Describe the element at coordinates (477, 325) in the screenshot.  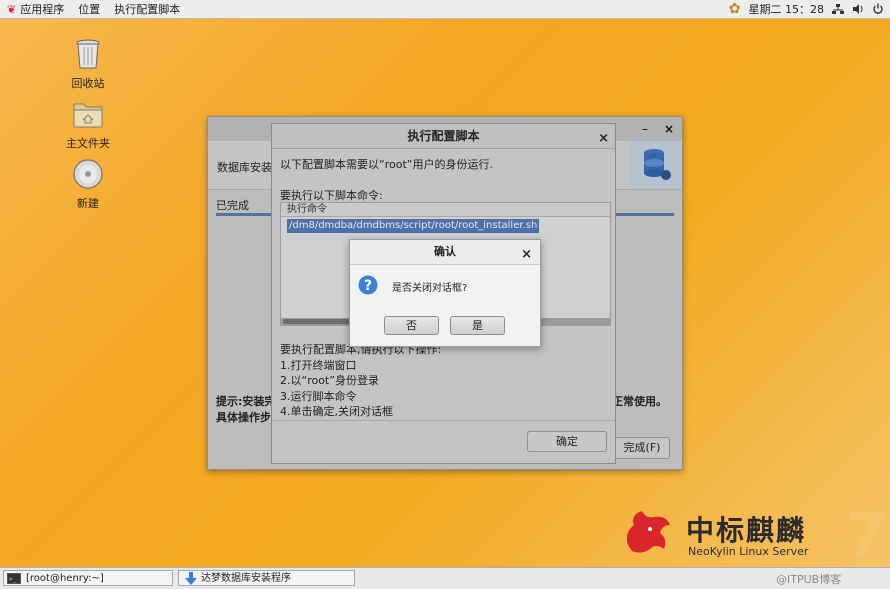
I see `yes-button: 是` at that location.